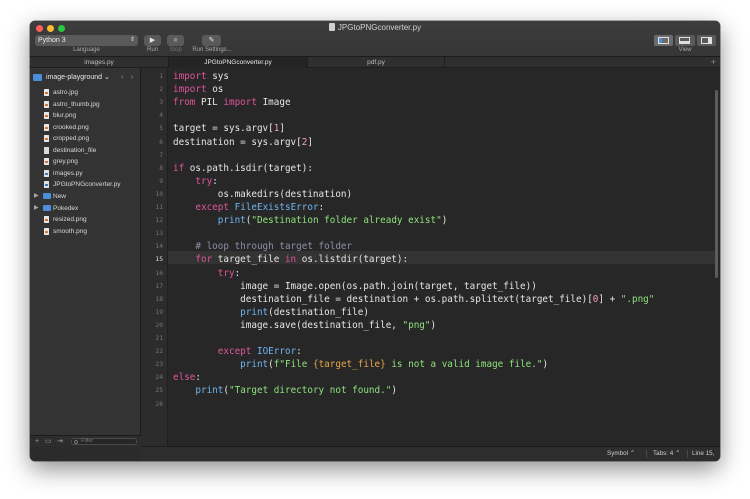  I want to click on new-tab-plus-icon: +, so click(713, 62).